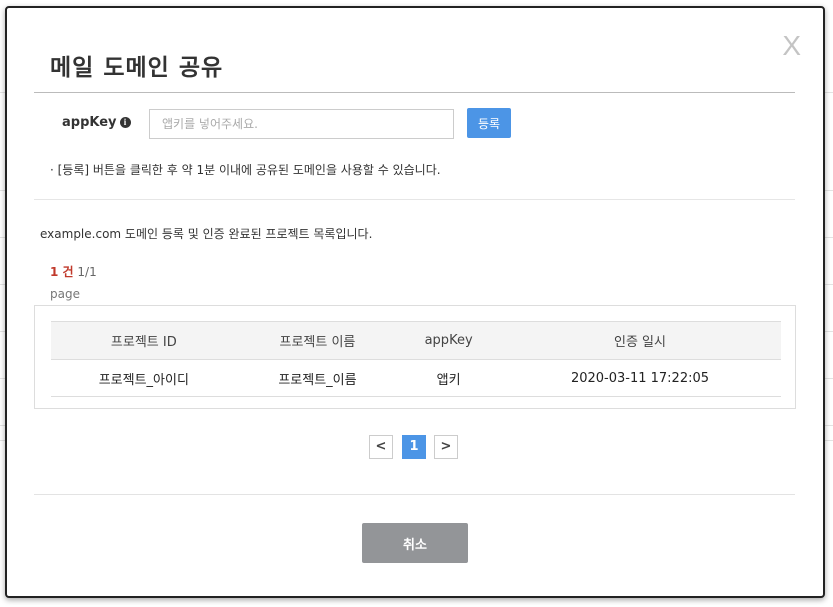 The height and width of the screenshot is (607, 833). I want to click on info-icon: i, so click(125, 122).